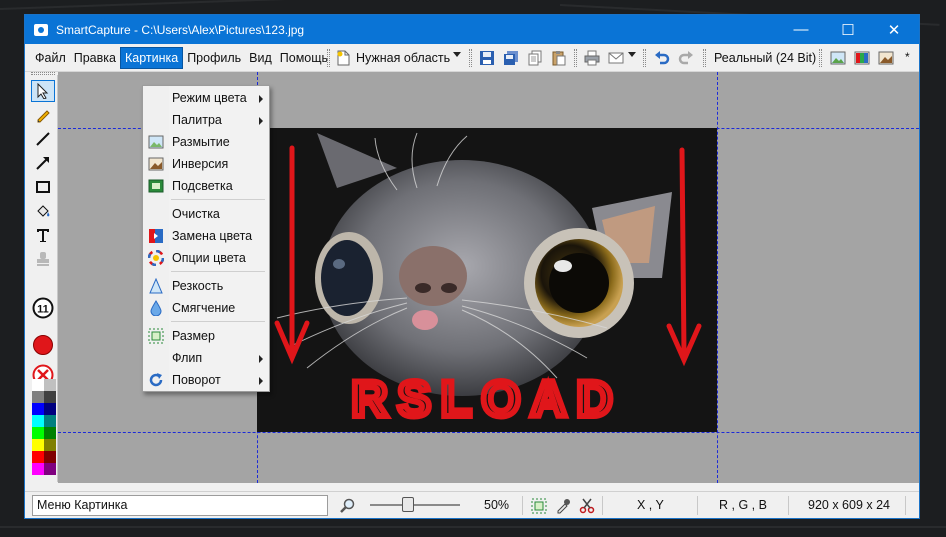 This screenshot has width=946, height=537. I want to click on menu-item-palette: Палитра, so click(206, 120).